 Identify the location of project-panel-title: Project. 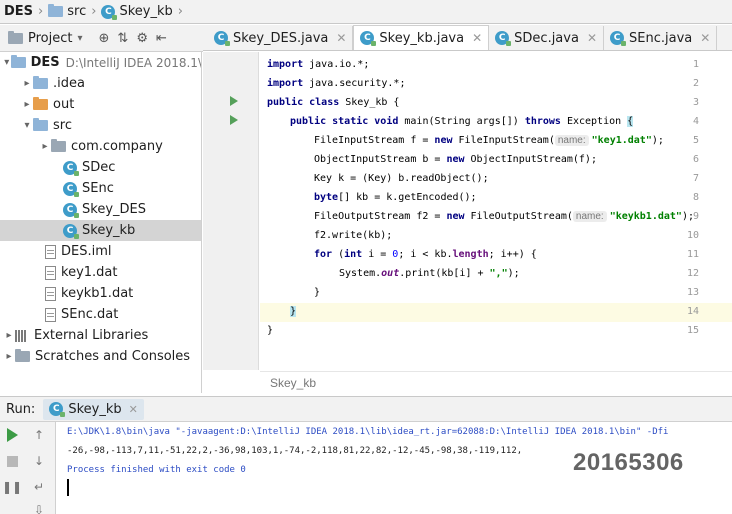
(50, 38).